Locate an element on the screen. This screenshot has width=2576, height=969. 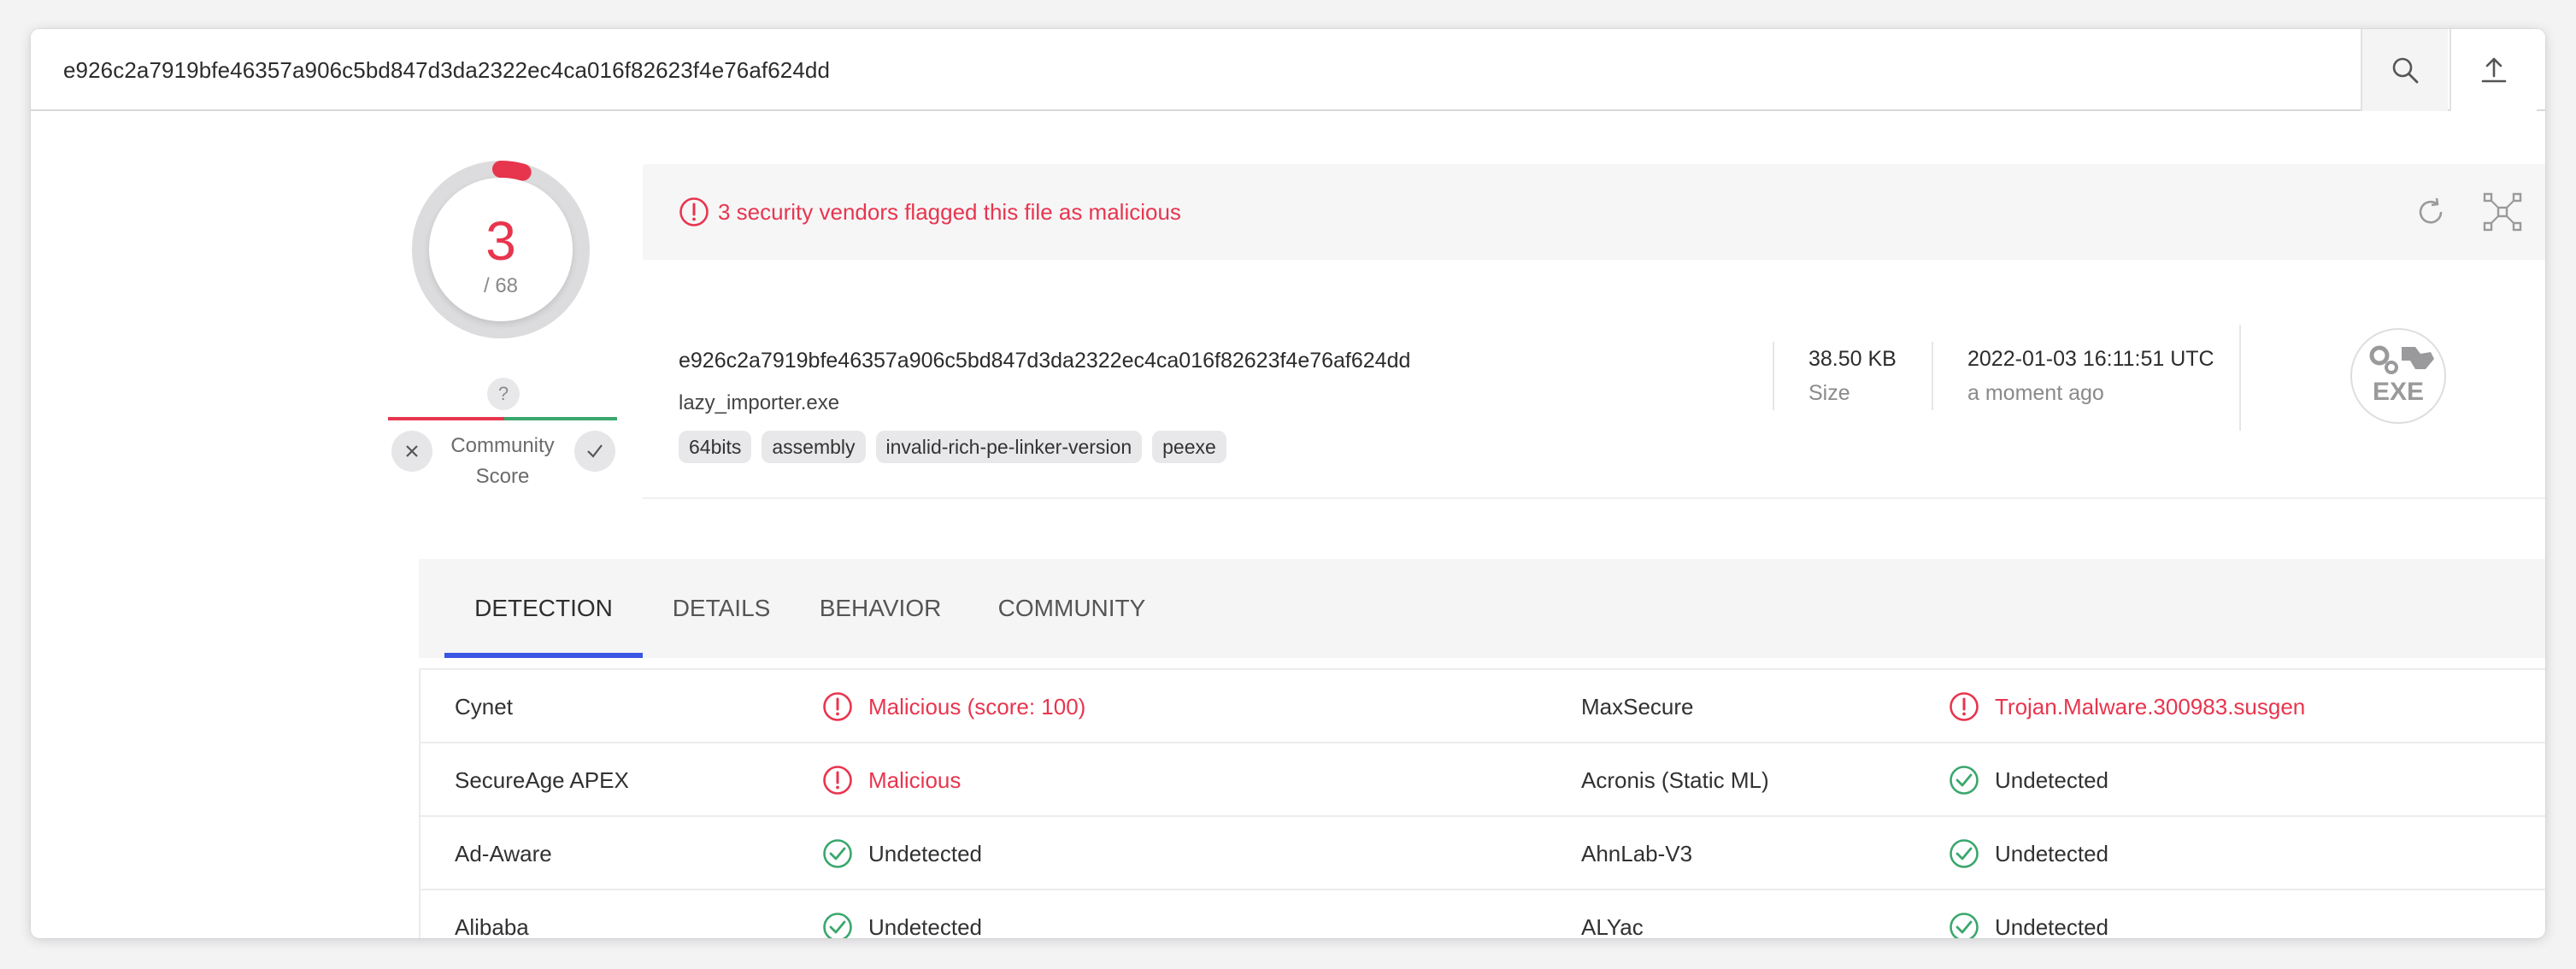
file-tag: peexe is located at coordinates (1189, 447).